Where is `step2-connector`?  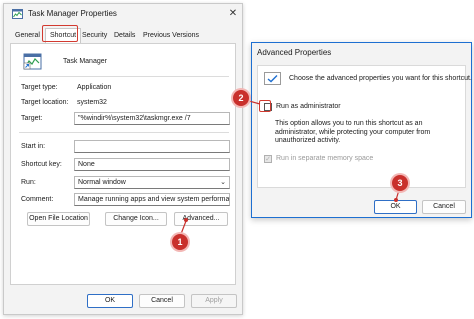
step2-connector is located at coordinates (254, 102).